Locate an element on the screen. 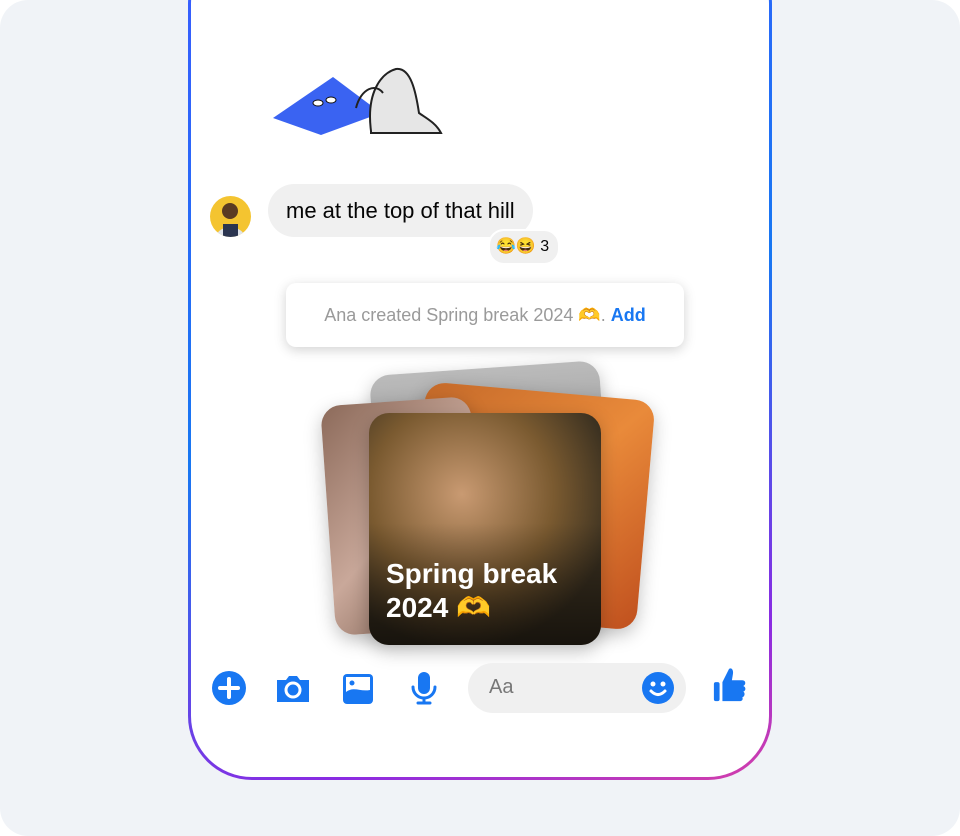 Image resolution: width=960 pixels, height=836 pixels. message-input: Aa is located at coordinates (577, 688).